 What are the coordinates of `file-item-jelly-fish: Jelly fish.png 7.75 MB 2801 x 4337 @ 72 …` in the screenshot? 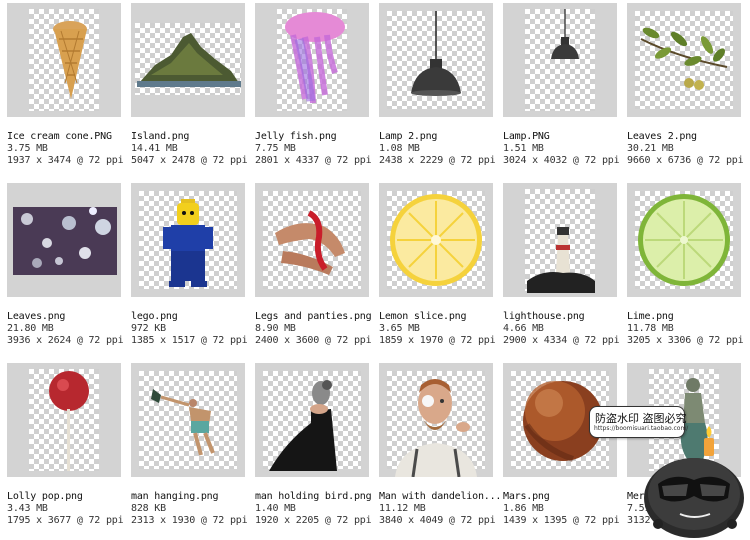 It's located at (310, 89).